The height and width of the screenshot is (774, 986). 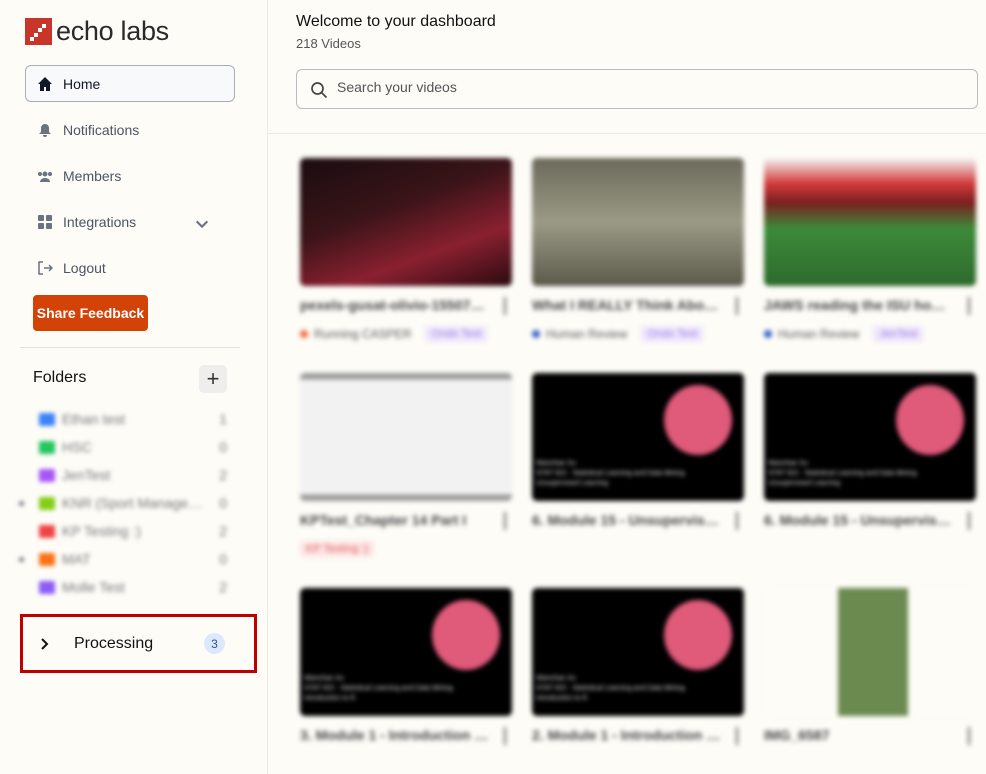 What do you see at coordinates (100, 221) in the screenshot?
I see `sidebar-item-label: Integrations` at bounding box center [100, 221].